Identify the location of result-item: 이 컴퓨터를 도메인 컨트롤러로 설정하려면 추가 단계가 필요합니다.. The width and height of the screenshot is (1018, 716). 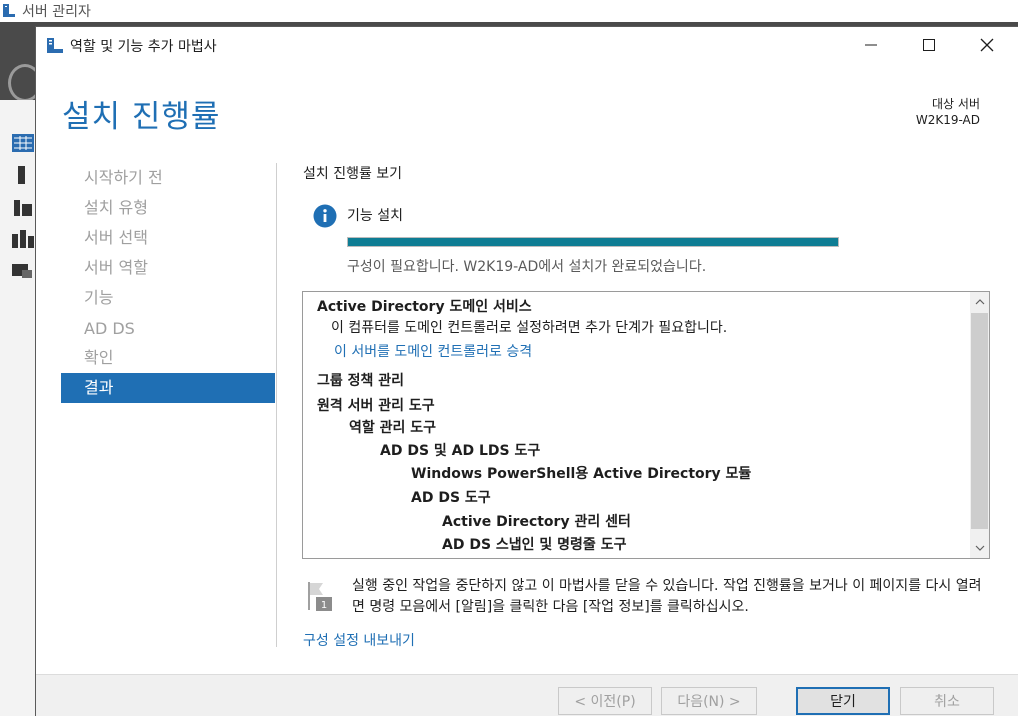
(529, 328).